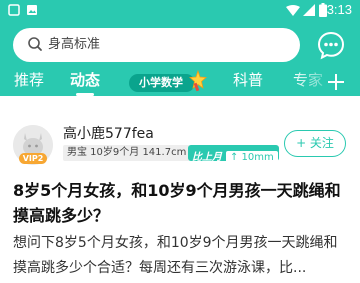  I want to click on pencil-star-icon, so click(198, 81).